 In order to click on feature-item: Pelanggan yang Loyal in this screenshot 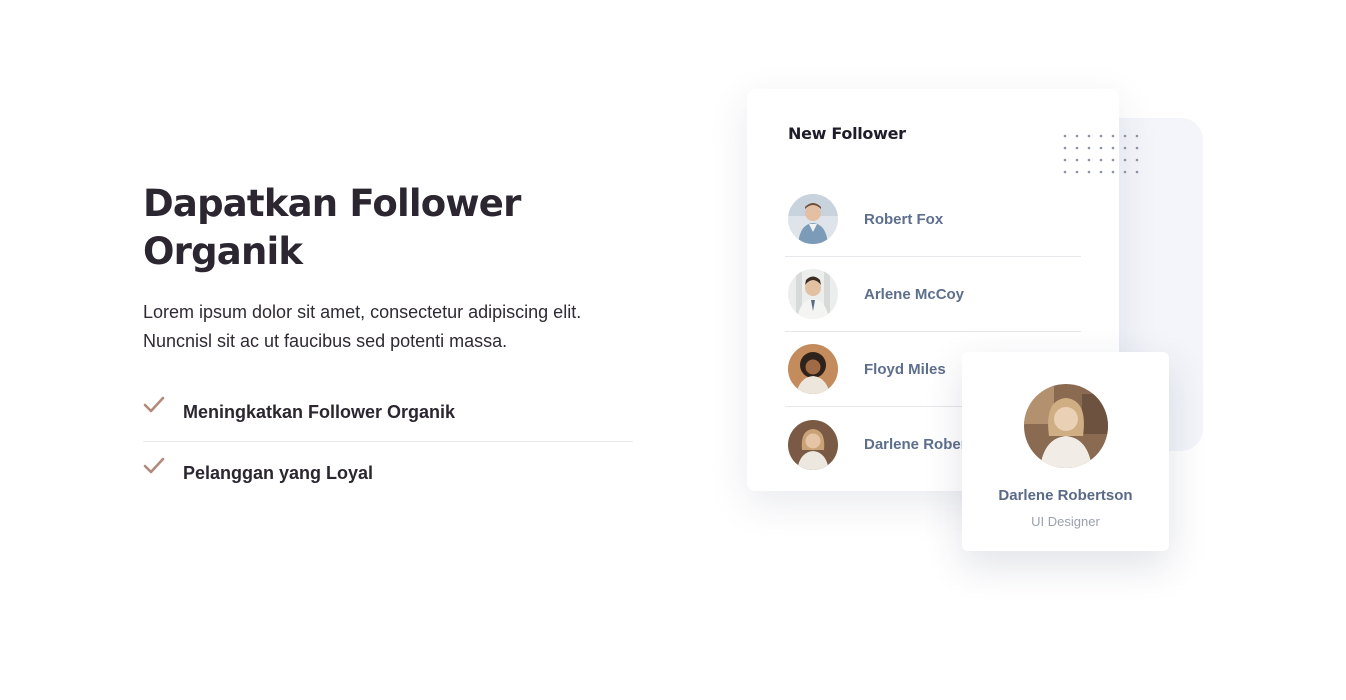, I will do `click(388, 473)`.